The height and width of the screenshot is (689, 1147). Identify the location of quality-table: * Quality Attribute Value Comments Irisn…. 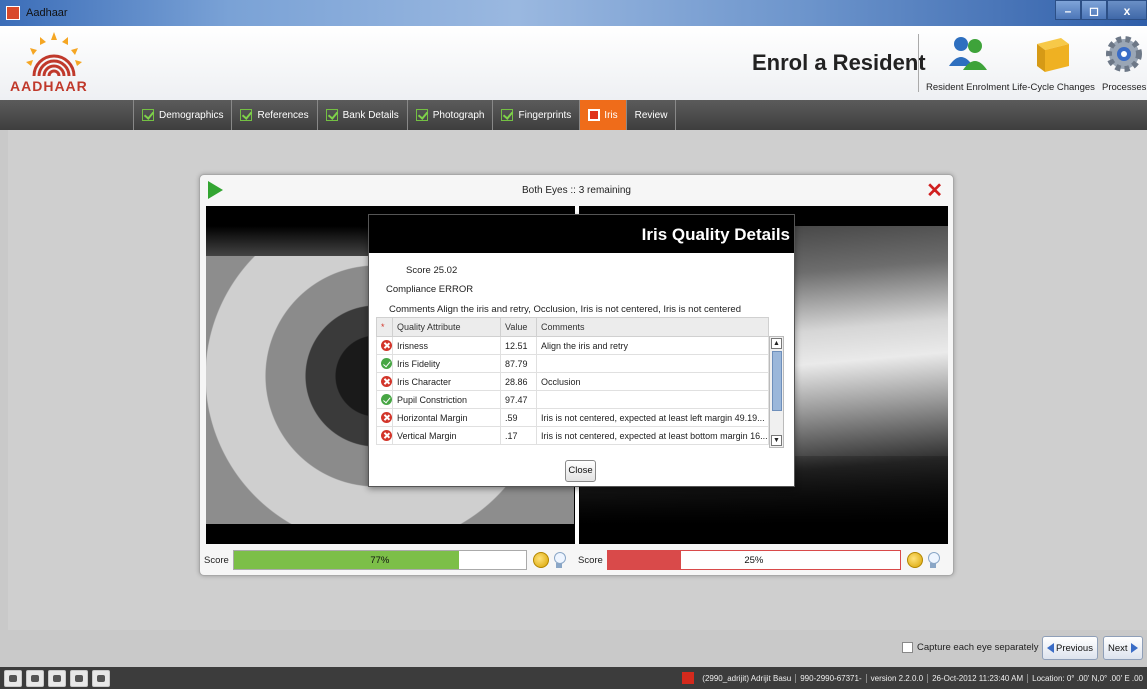
(572, 381).